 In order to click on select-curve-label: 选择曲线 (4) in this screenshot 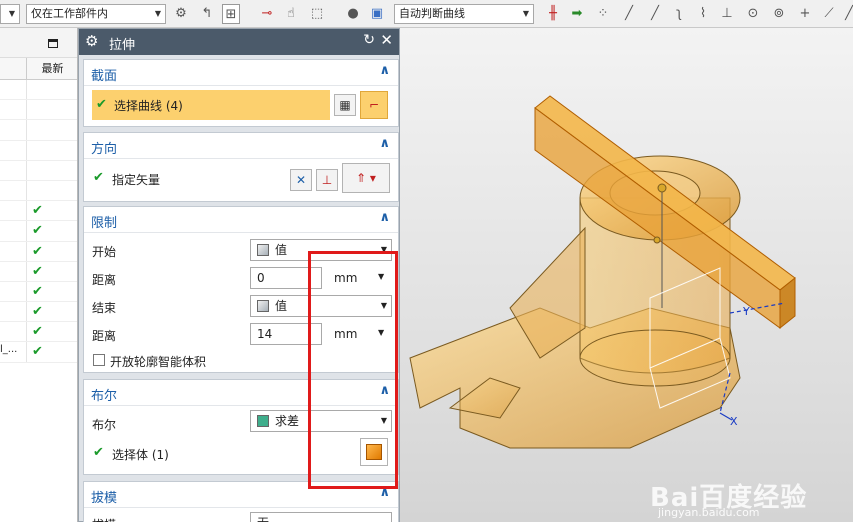, I will do `click(148, 106)`.